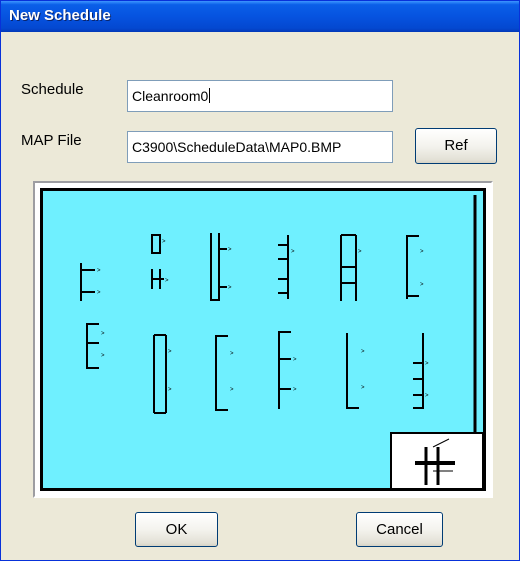 The height and width of the screenshot is (561, 520). I want to click on window-title: New Schedule, so click(60, 15).